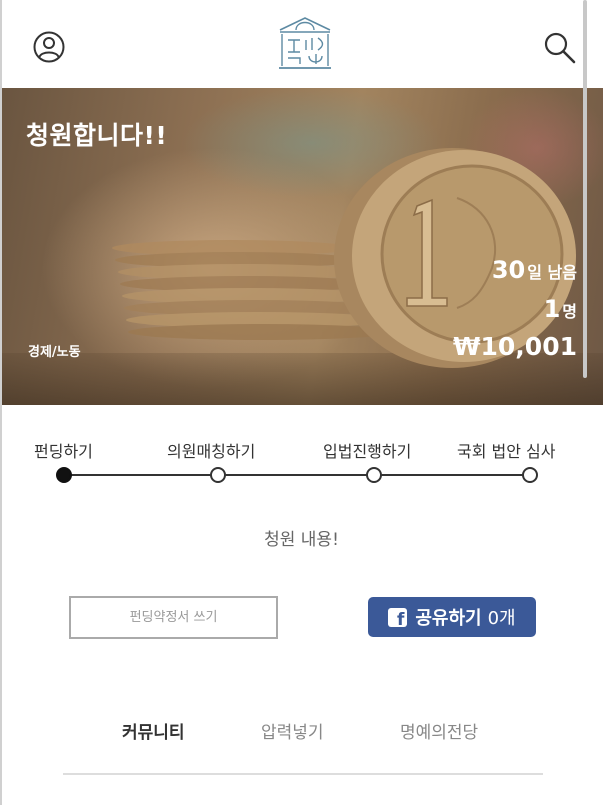 Image resolution: width=603 pixels, height=805 pixels. What do you see at coordinates (398, 617) in the screenshot?
I see `facebook-icon: f` at bounding box center [398, 617].